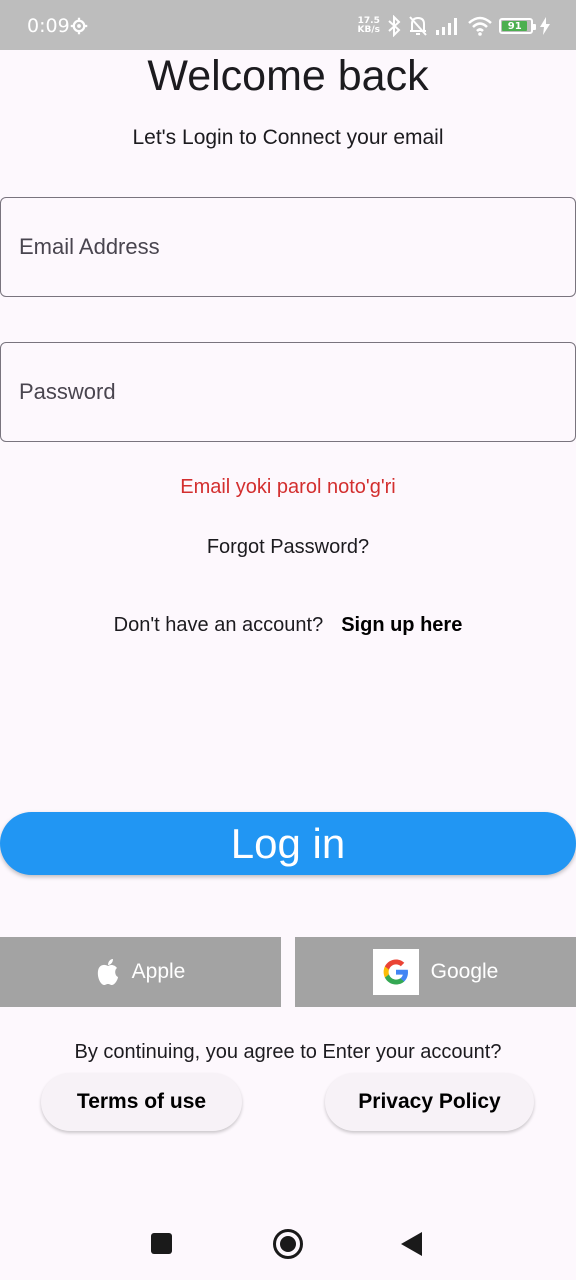  What do you see at coordinates (464, 971) in the screenshot?
I see `google-label: Google` at bounding box center [464, 971].